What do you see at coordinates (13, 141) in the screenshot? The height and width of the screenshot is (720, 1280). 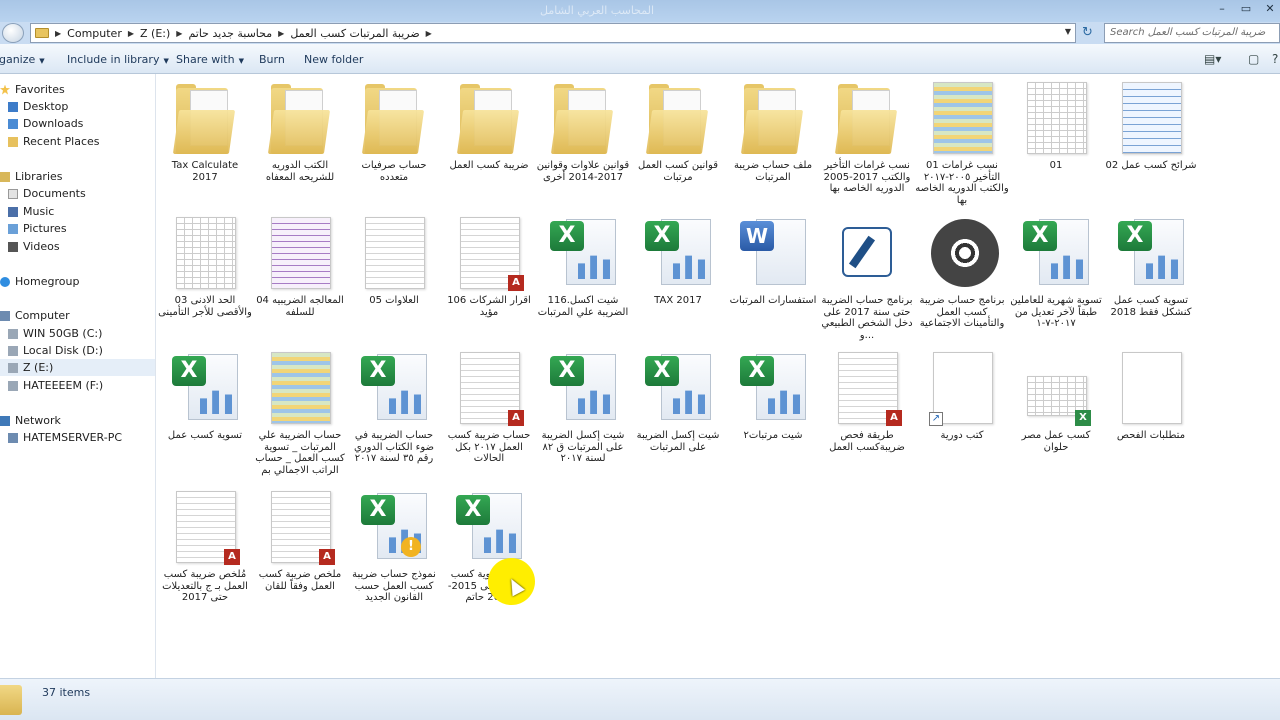 I see `recent-places-icon` at bounding box center [13, 141].